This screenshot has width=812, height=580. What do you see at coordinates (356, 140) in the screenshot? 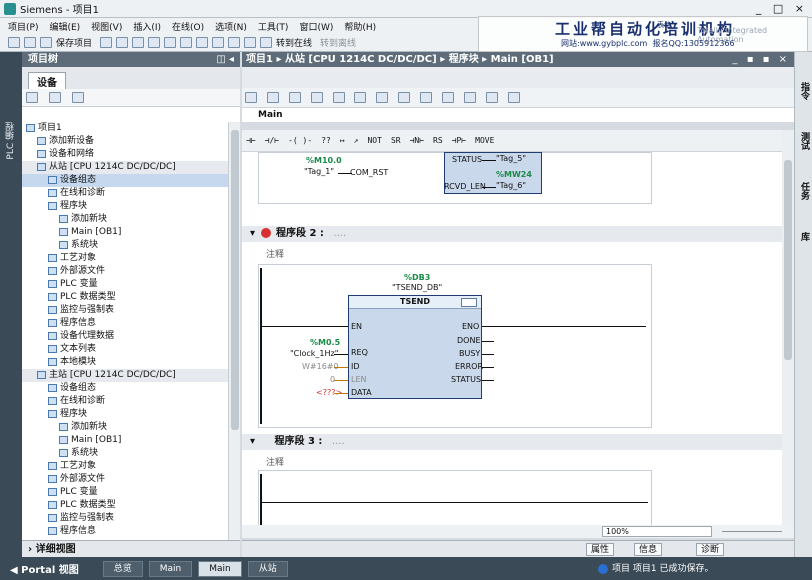
I see `ladder-branch-close-button: ↗` at bounding box center [356, 140].